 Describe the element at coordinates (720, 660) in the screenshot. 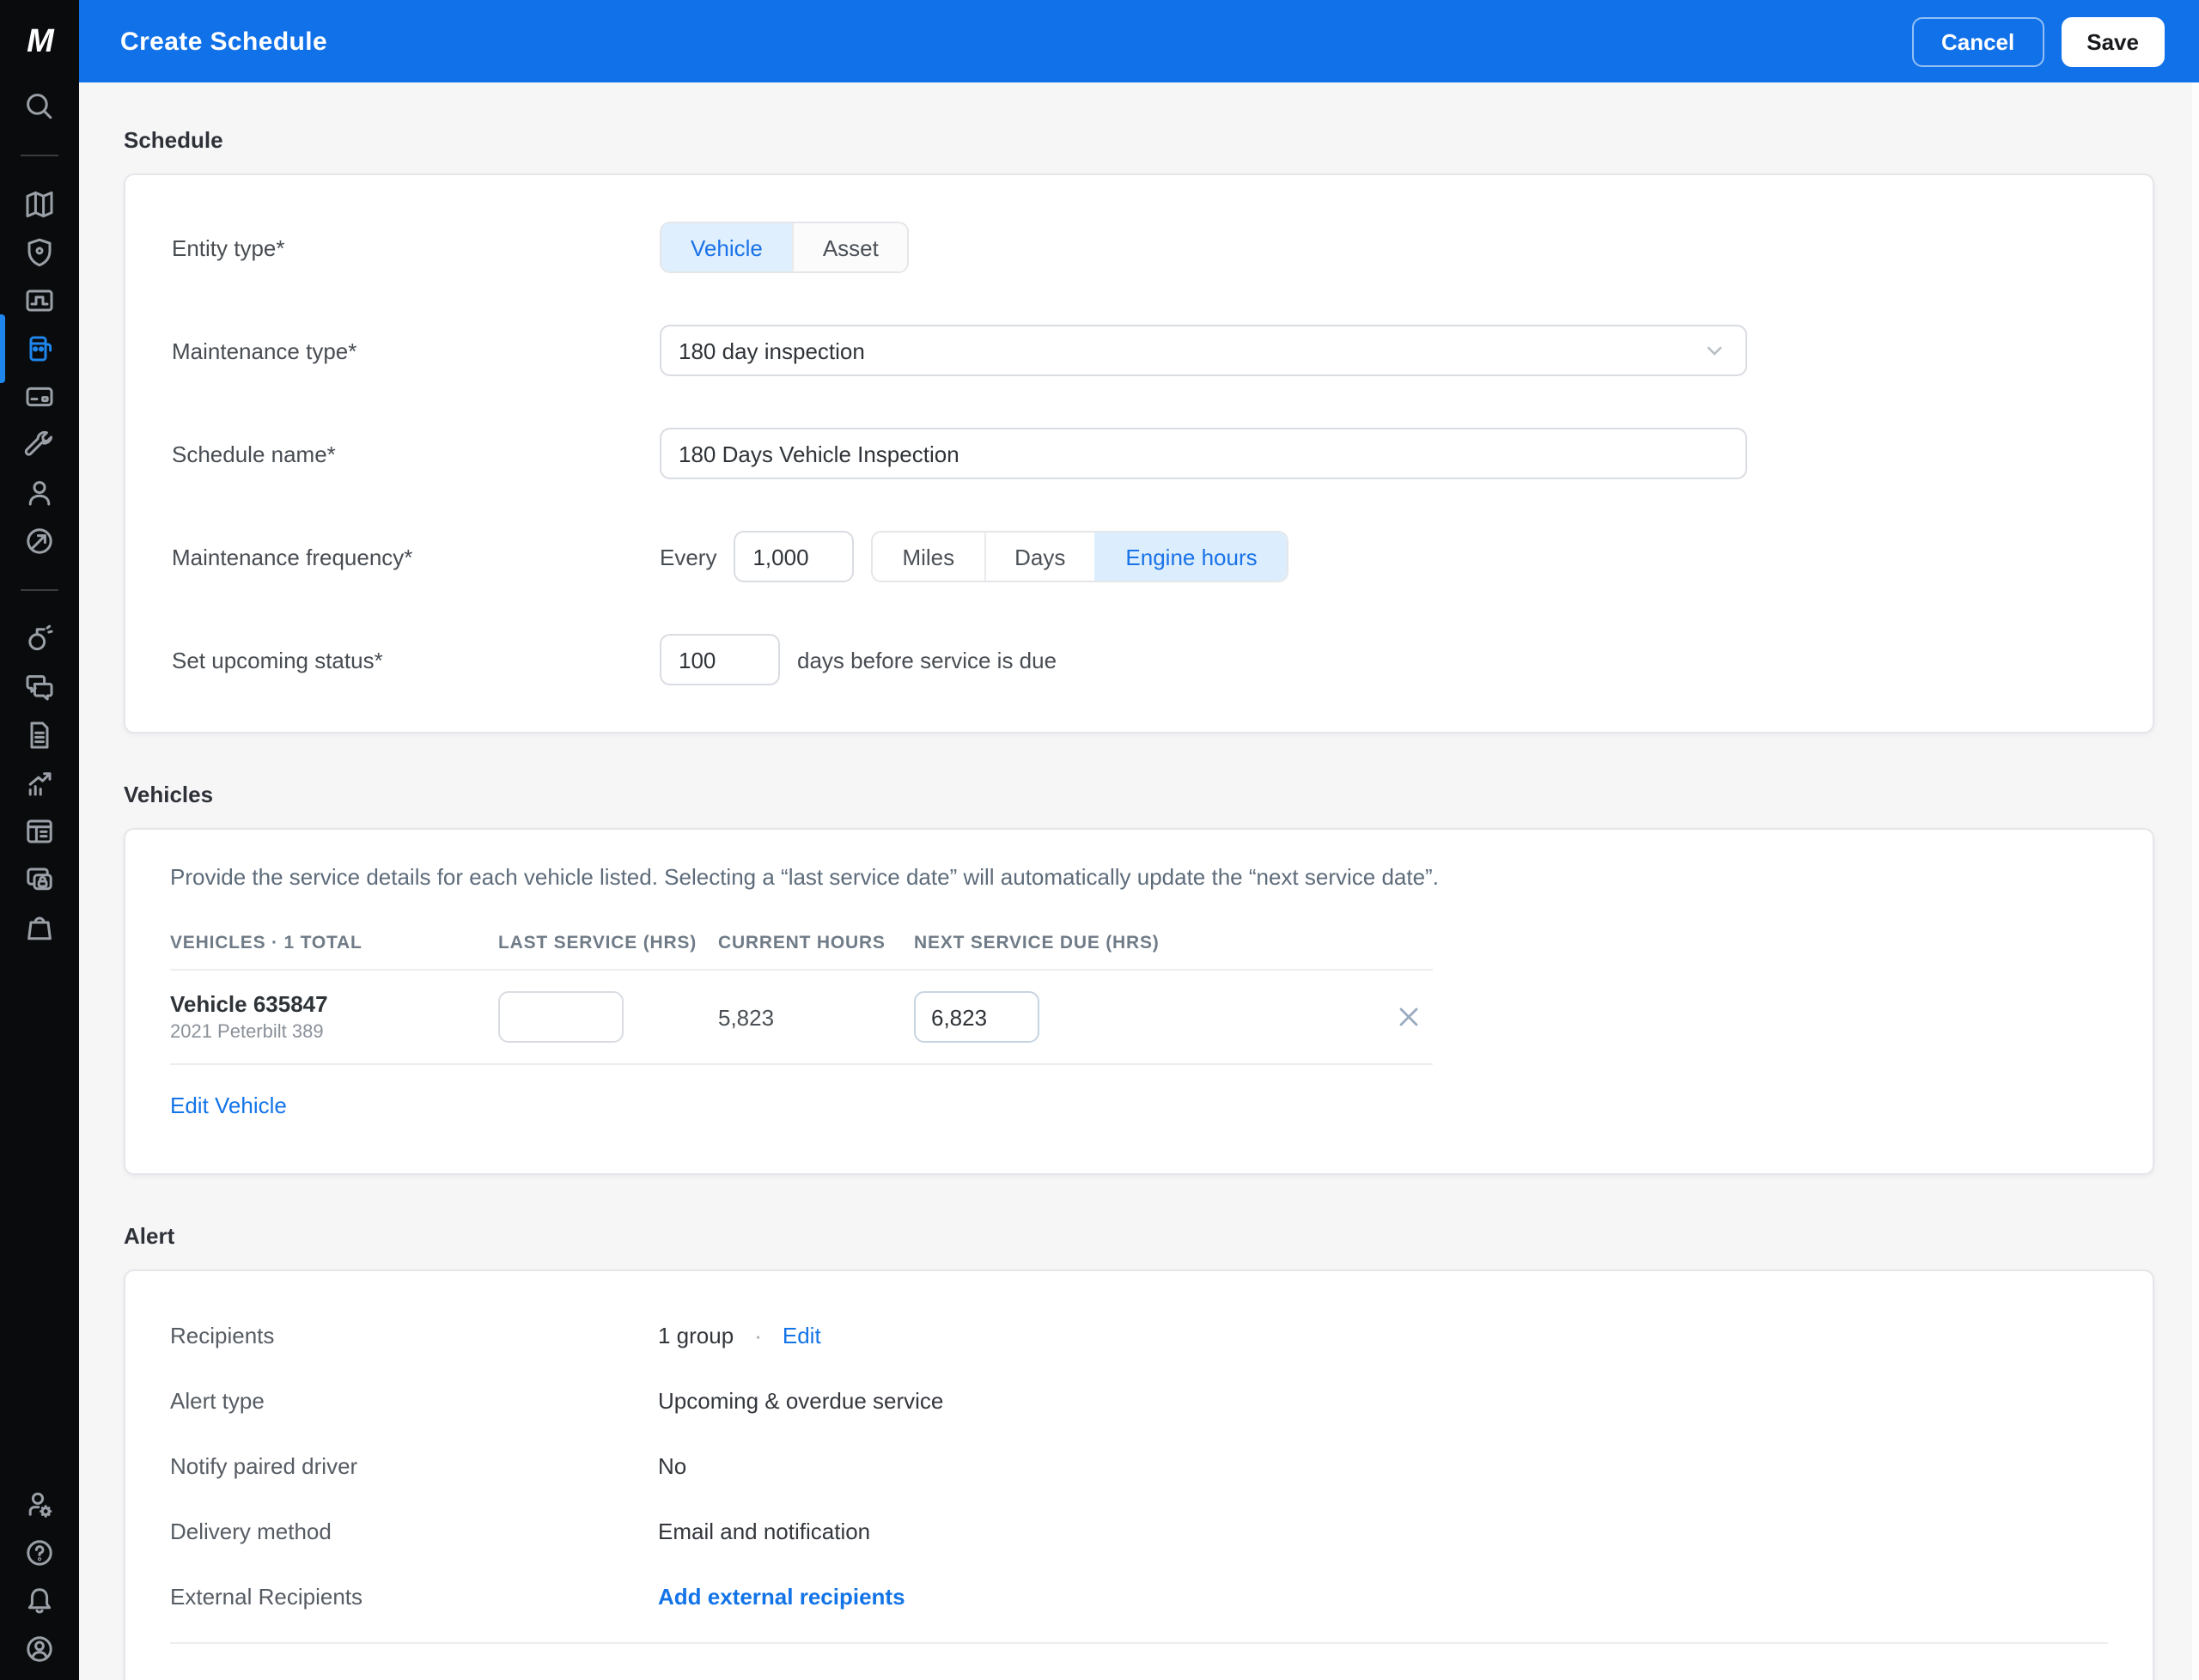

I see `upcoming-status-input` at that location.